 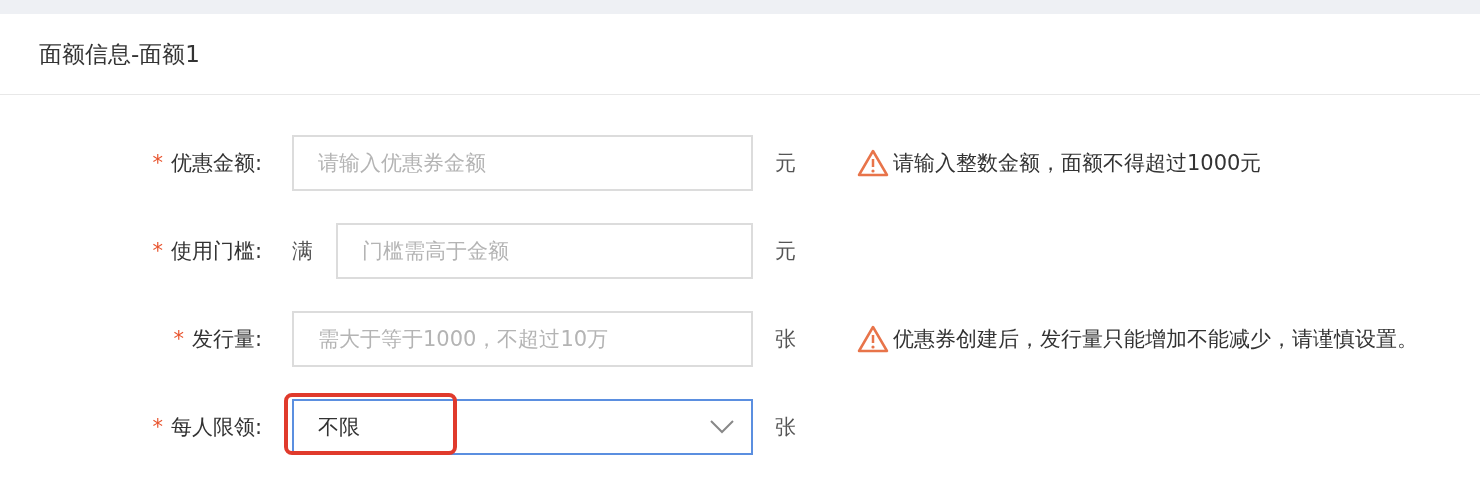 I want to click on warning-text: 请输入整数金额，面额不得超过1000元, so click(x=1077, y=163).